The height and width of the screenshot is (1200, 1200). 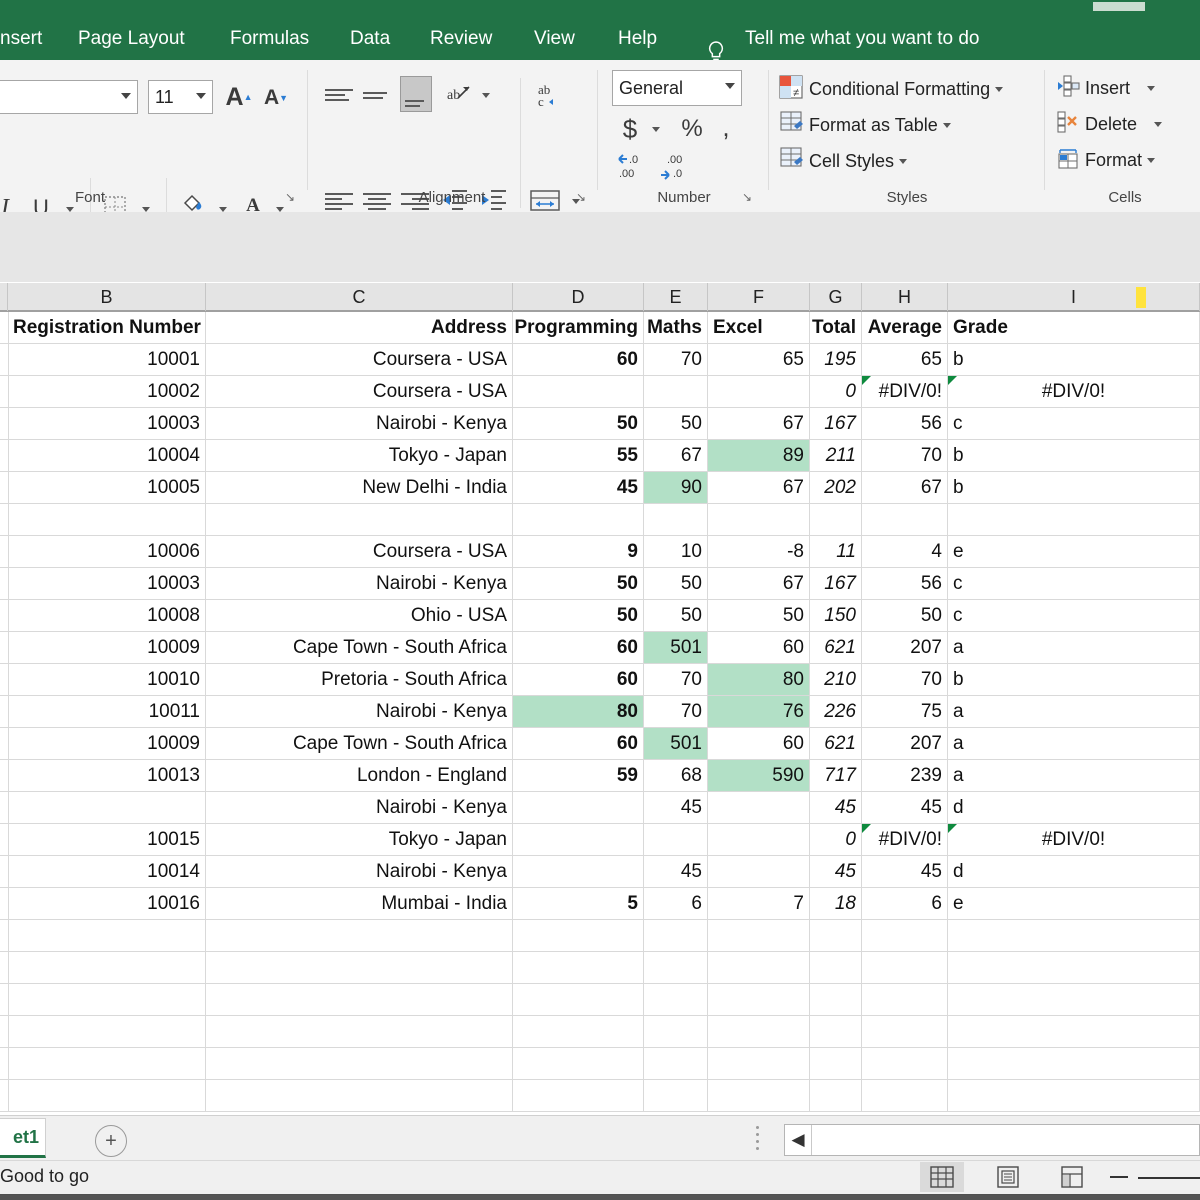 What do you see at coordinates (291, 197) in the screenshot?
I see `font-dialog-launcher: ↘` at bounding box center [291, 197].